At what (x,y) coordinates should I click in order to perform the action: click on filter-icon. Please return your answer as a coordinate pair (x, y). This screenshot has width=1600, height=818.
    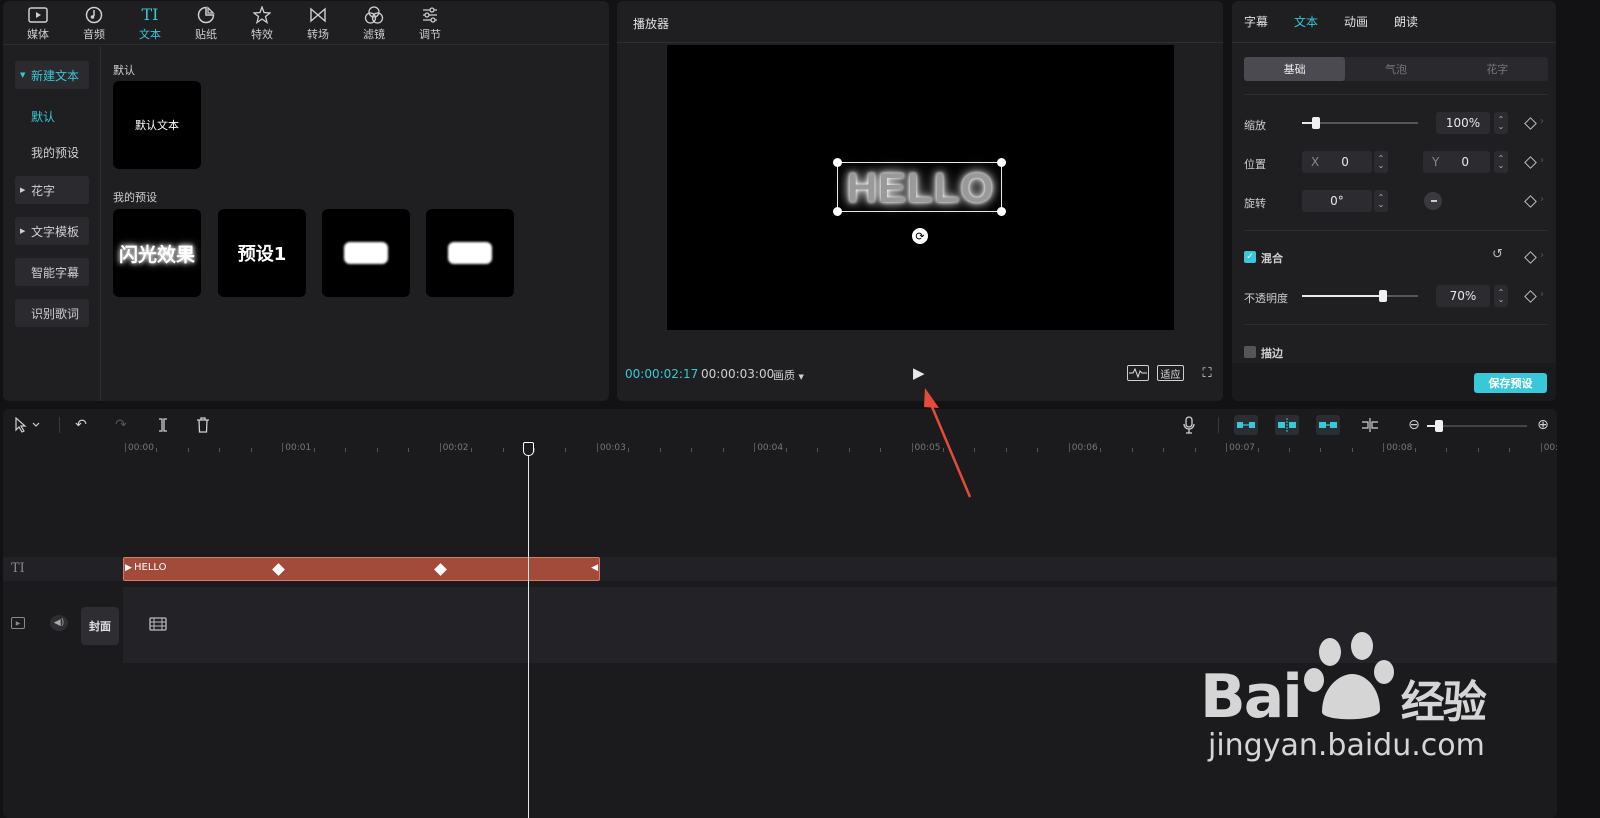
    Looking at the image, I should click on (374, 15).